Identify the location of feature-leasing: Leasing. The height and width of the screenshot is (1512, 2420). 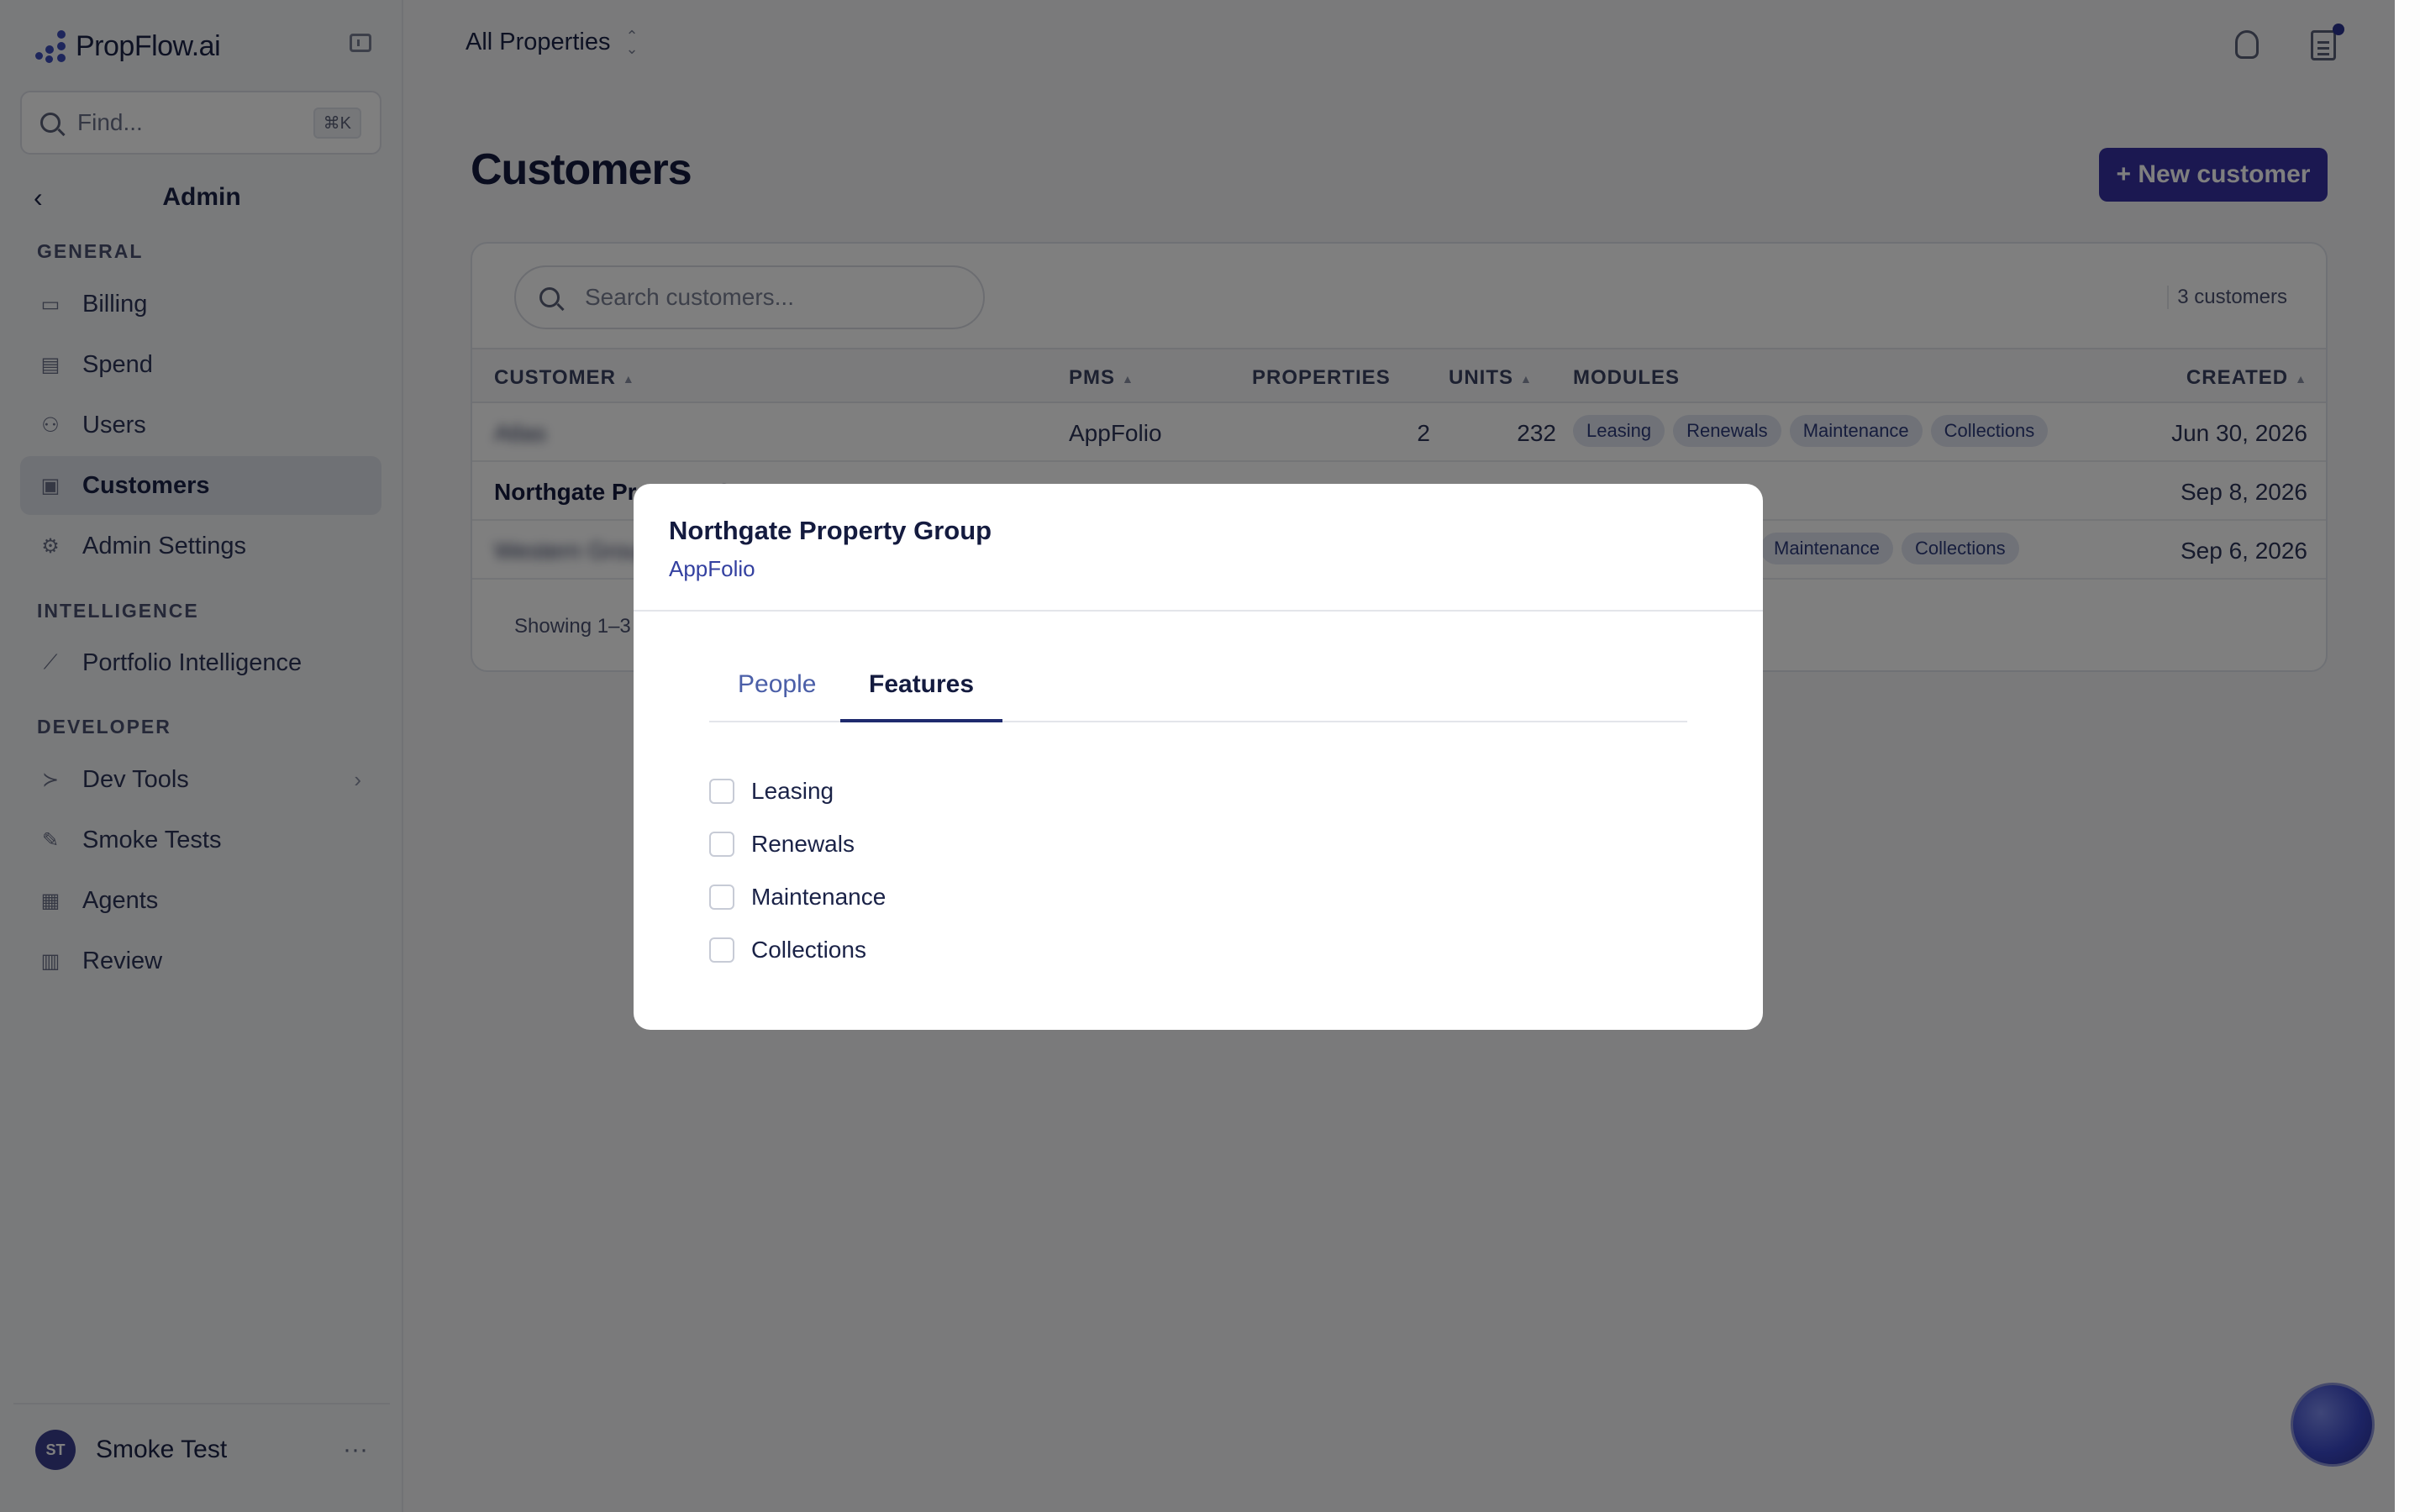
(771, 791).